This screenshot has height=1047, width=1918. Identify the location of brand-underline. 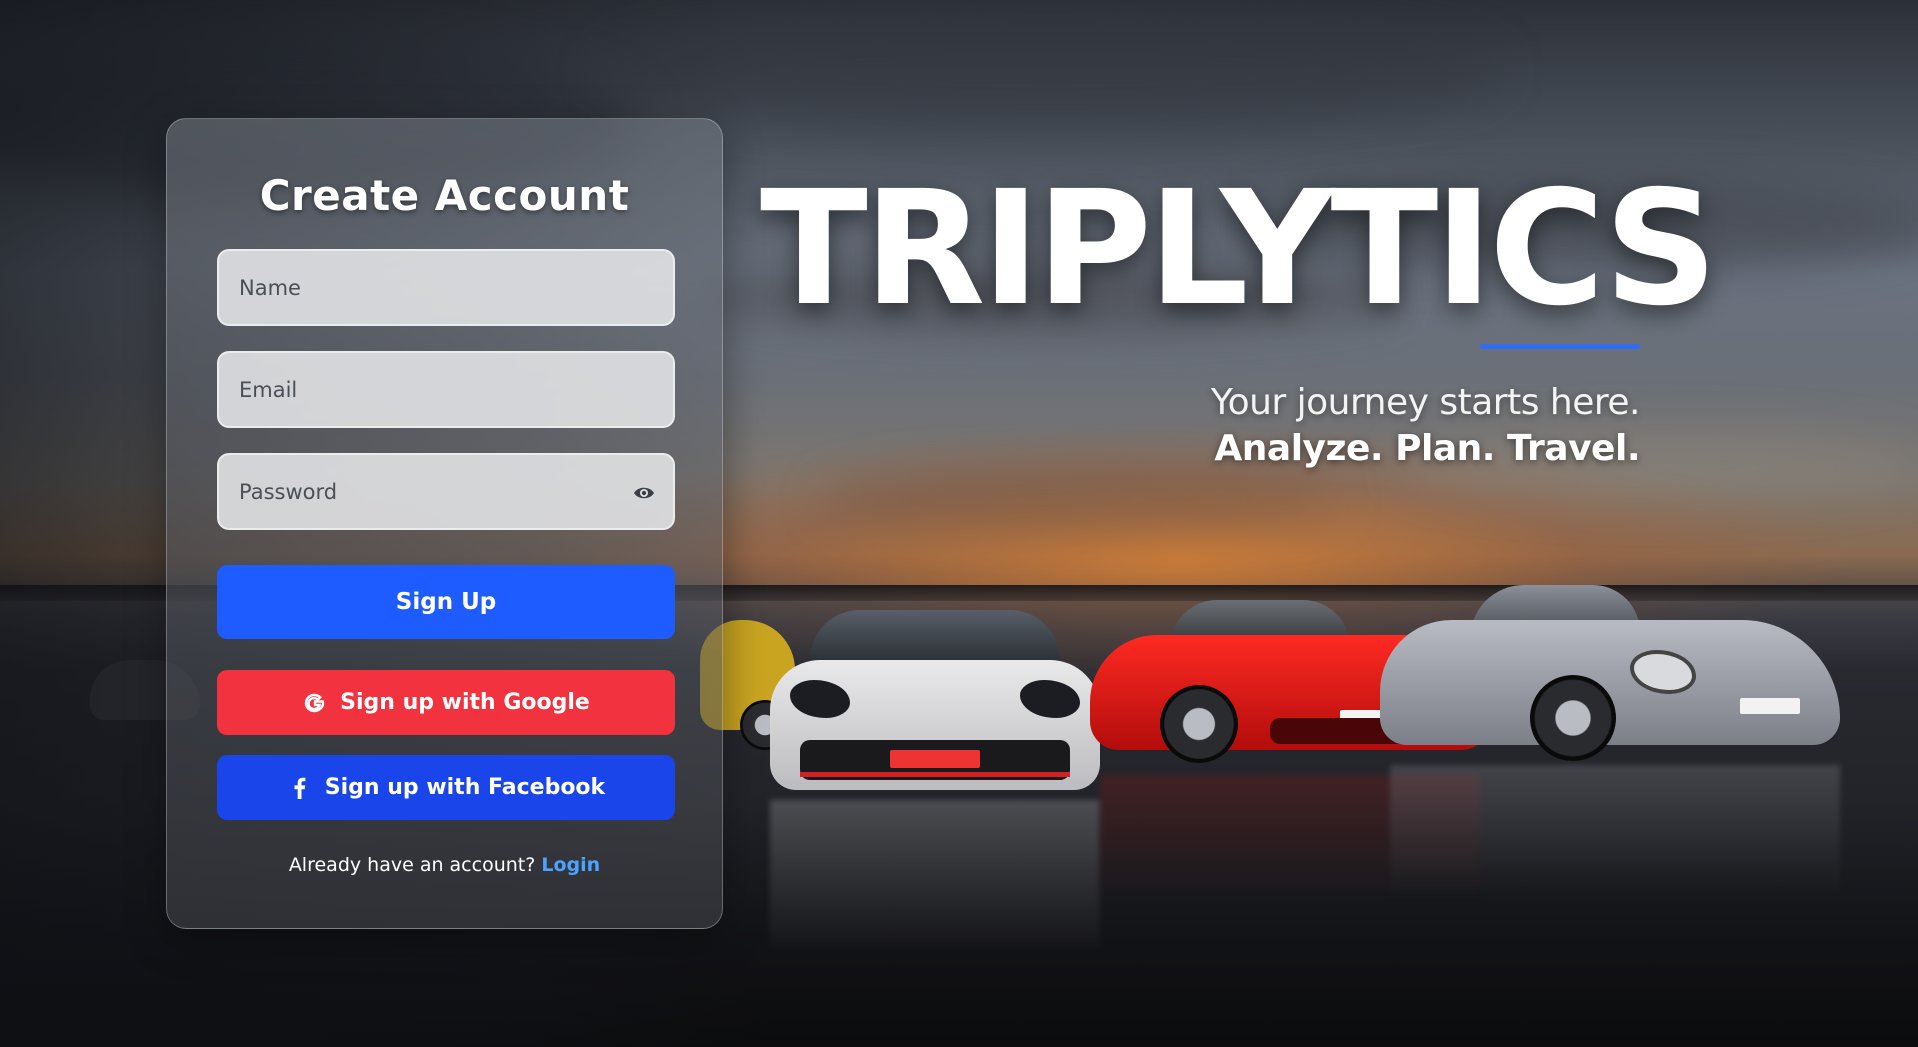
(1560, 346).